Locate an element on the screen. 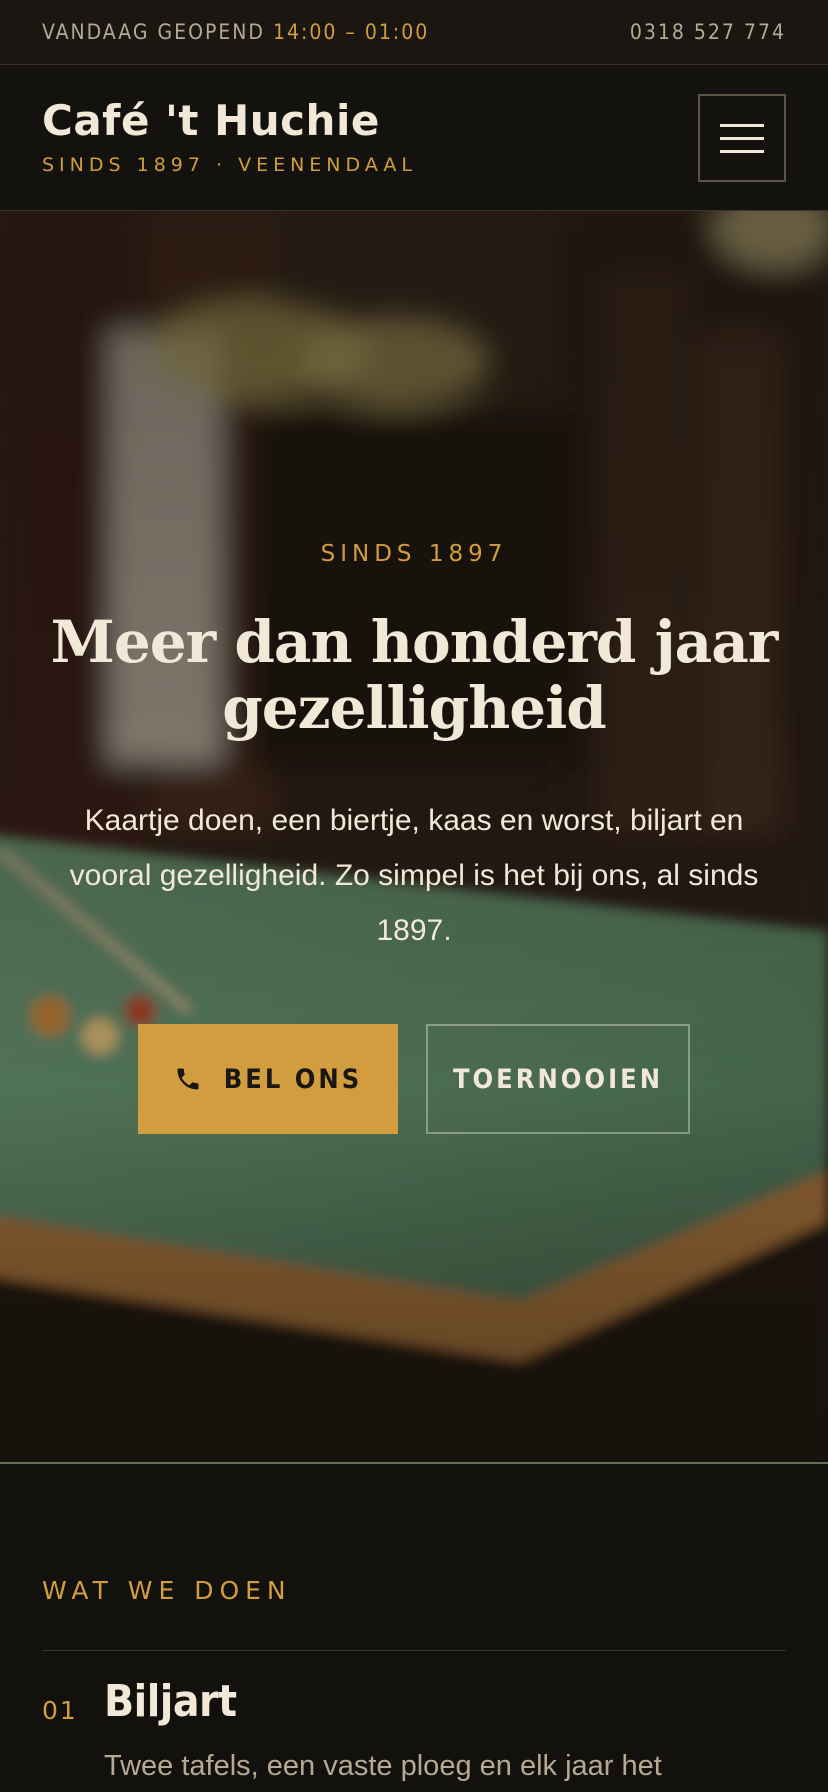 The height and width of the screenshot is (1792, 828). call-button: BEL ONS is located at coordinates (268, 1079).